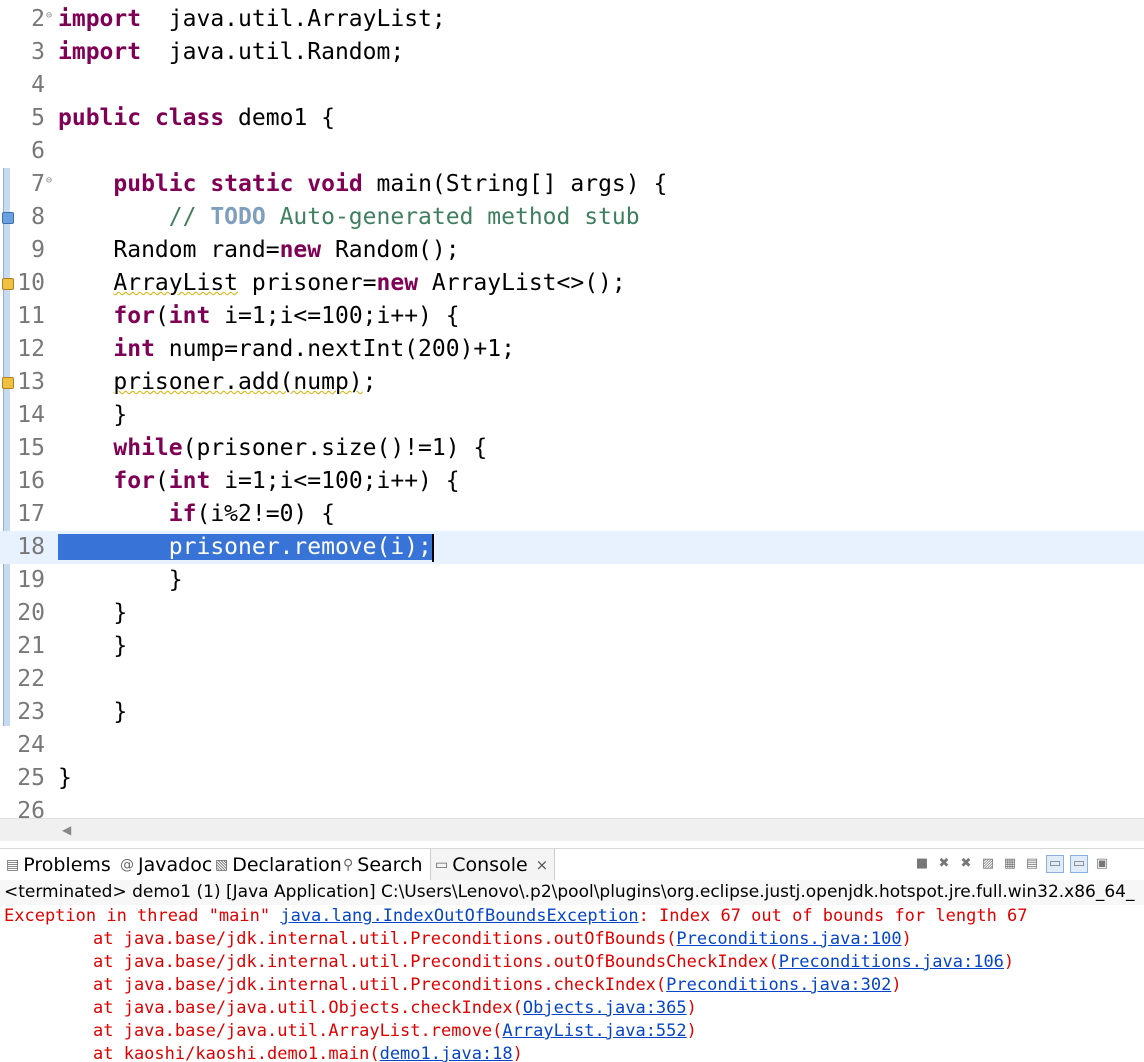  I want to click on stack-trace-link: Objects.java:365, so click(605, 1008).